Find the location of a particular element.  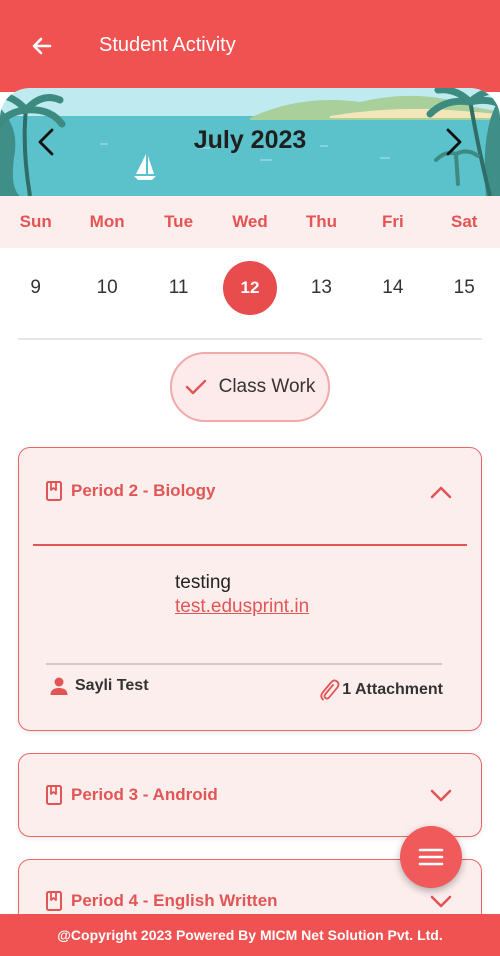

day-number: 9 is located at coordinates (35, 287).